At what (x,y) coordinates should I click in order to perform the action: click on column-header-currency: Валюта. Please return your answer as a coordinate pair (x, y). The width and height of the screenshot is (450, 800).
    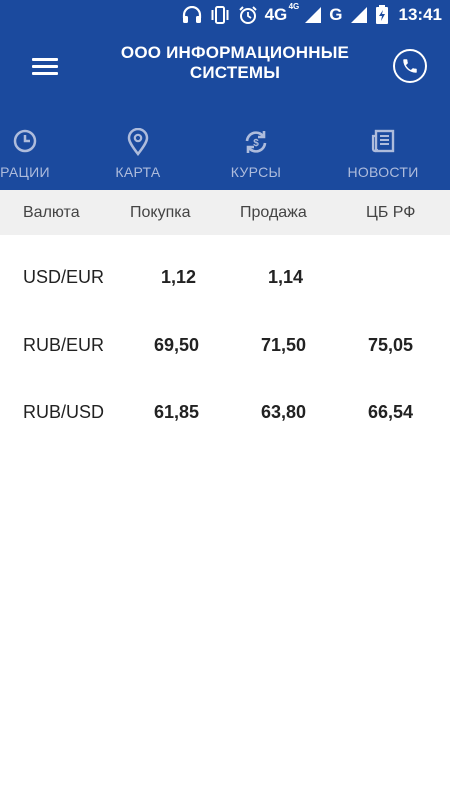
    Looking at the image, I should click on (51, 212).